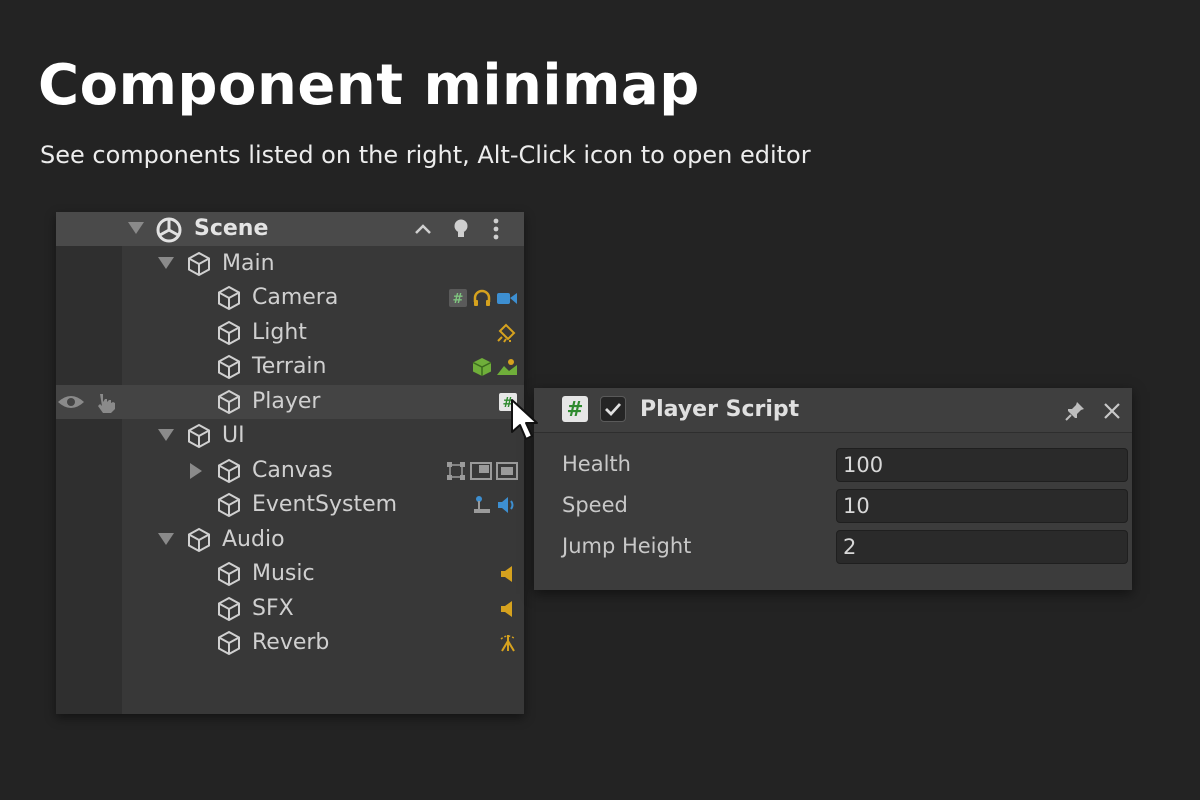 This screenshot has width=1200, height=800. What do you see at coordinates (196, 471) in the screenshot?
I see `fold-toggle-canvas` at bounding box center [196, 471].